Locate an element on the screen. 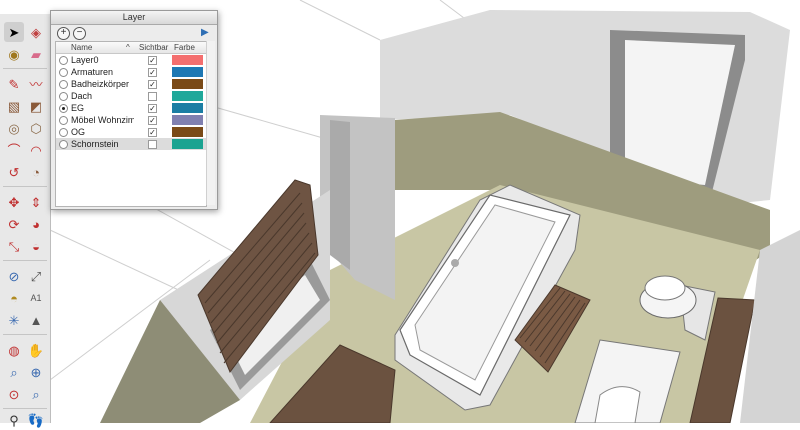 The height and width of the screenshot is (430, 800). layer-name: Dach is located at coordinates (102, 96).